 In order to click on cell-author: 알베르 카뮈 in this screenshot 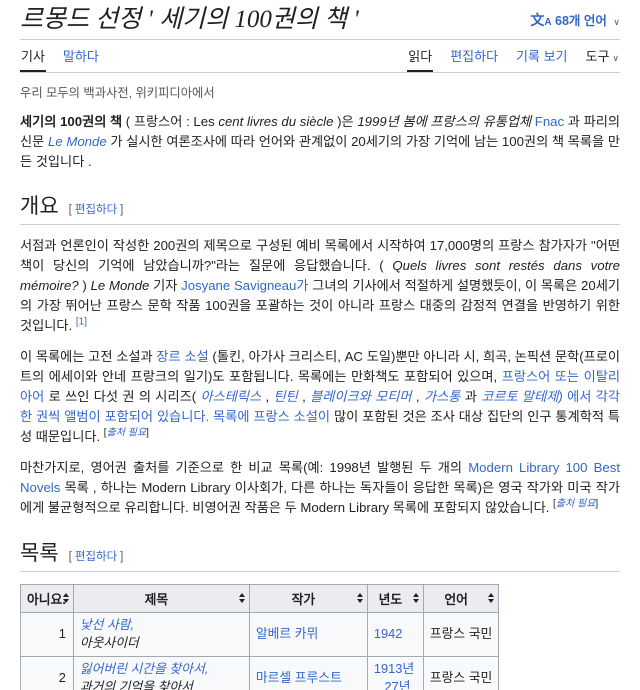, I will do `click(308, 634)`.